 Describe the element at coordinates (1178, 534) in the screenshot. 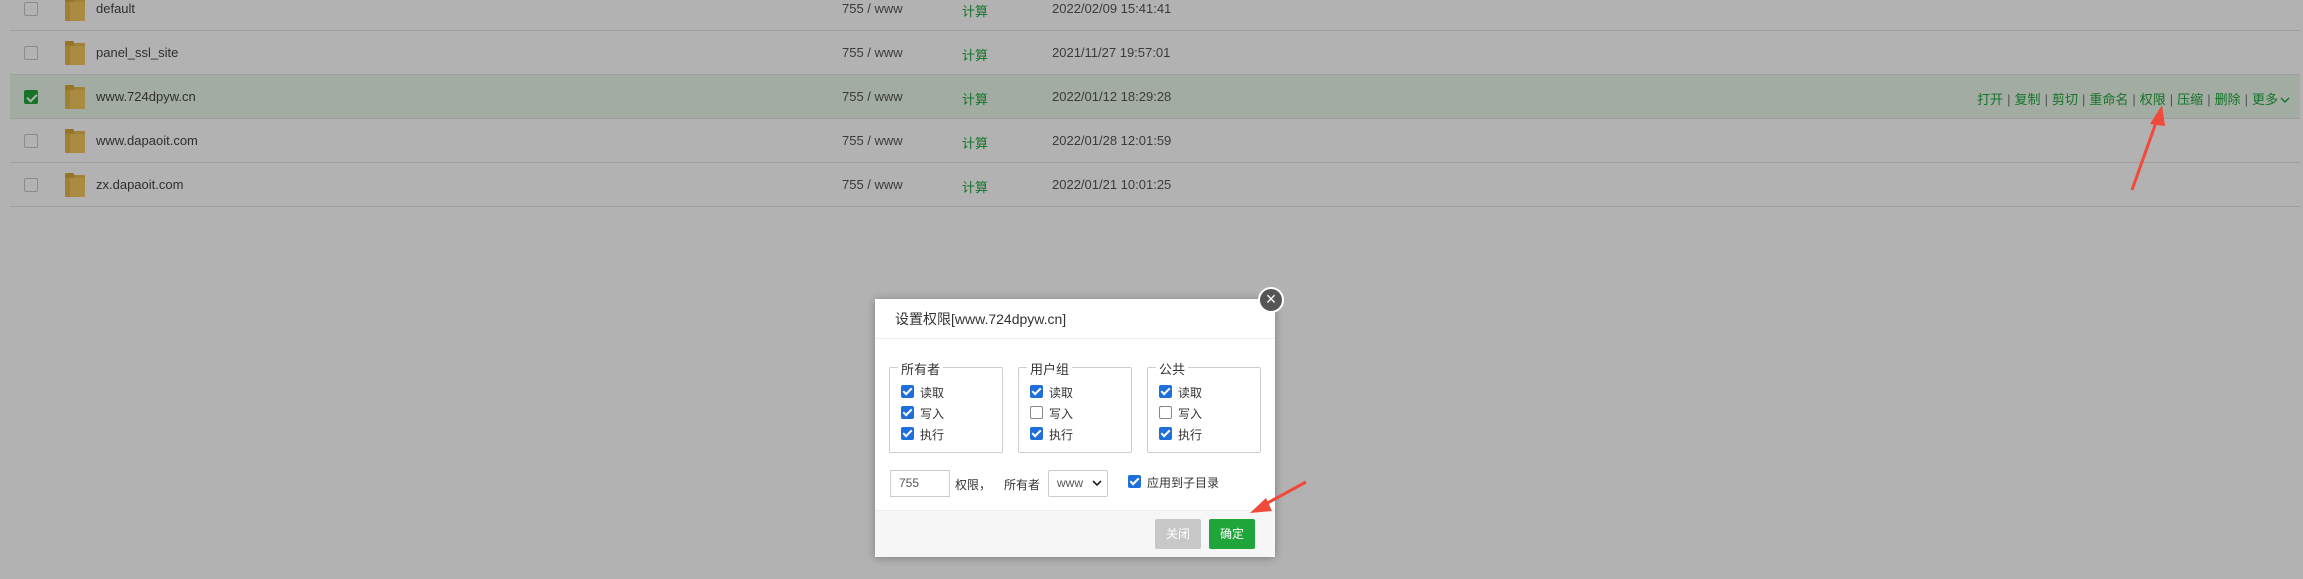

I see `close-button: 关闭` at that location.